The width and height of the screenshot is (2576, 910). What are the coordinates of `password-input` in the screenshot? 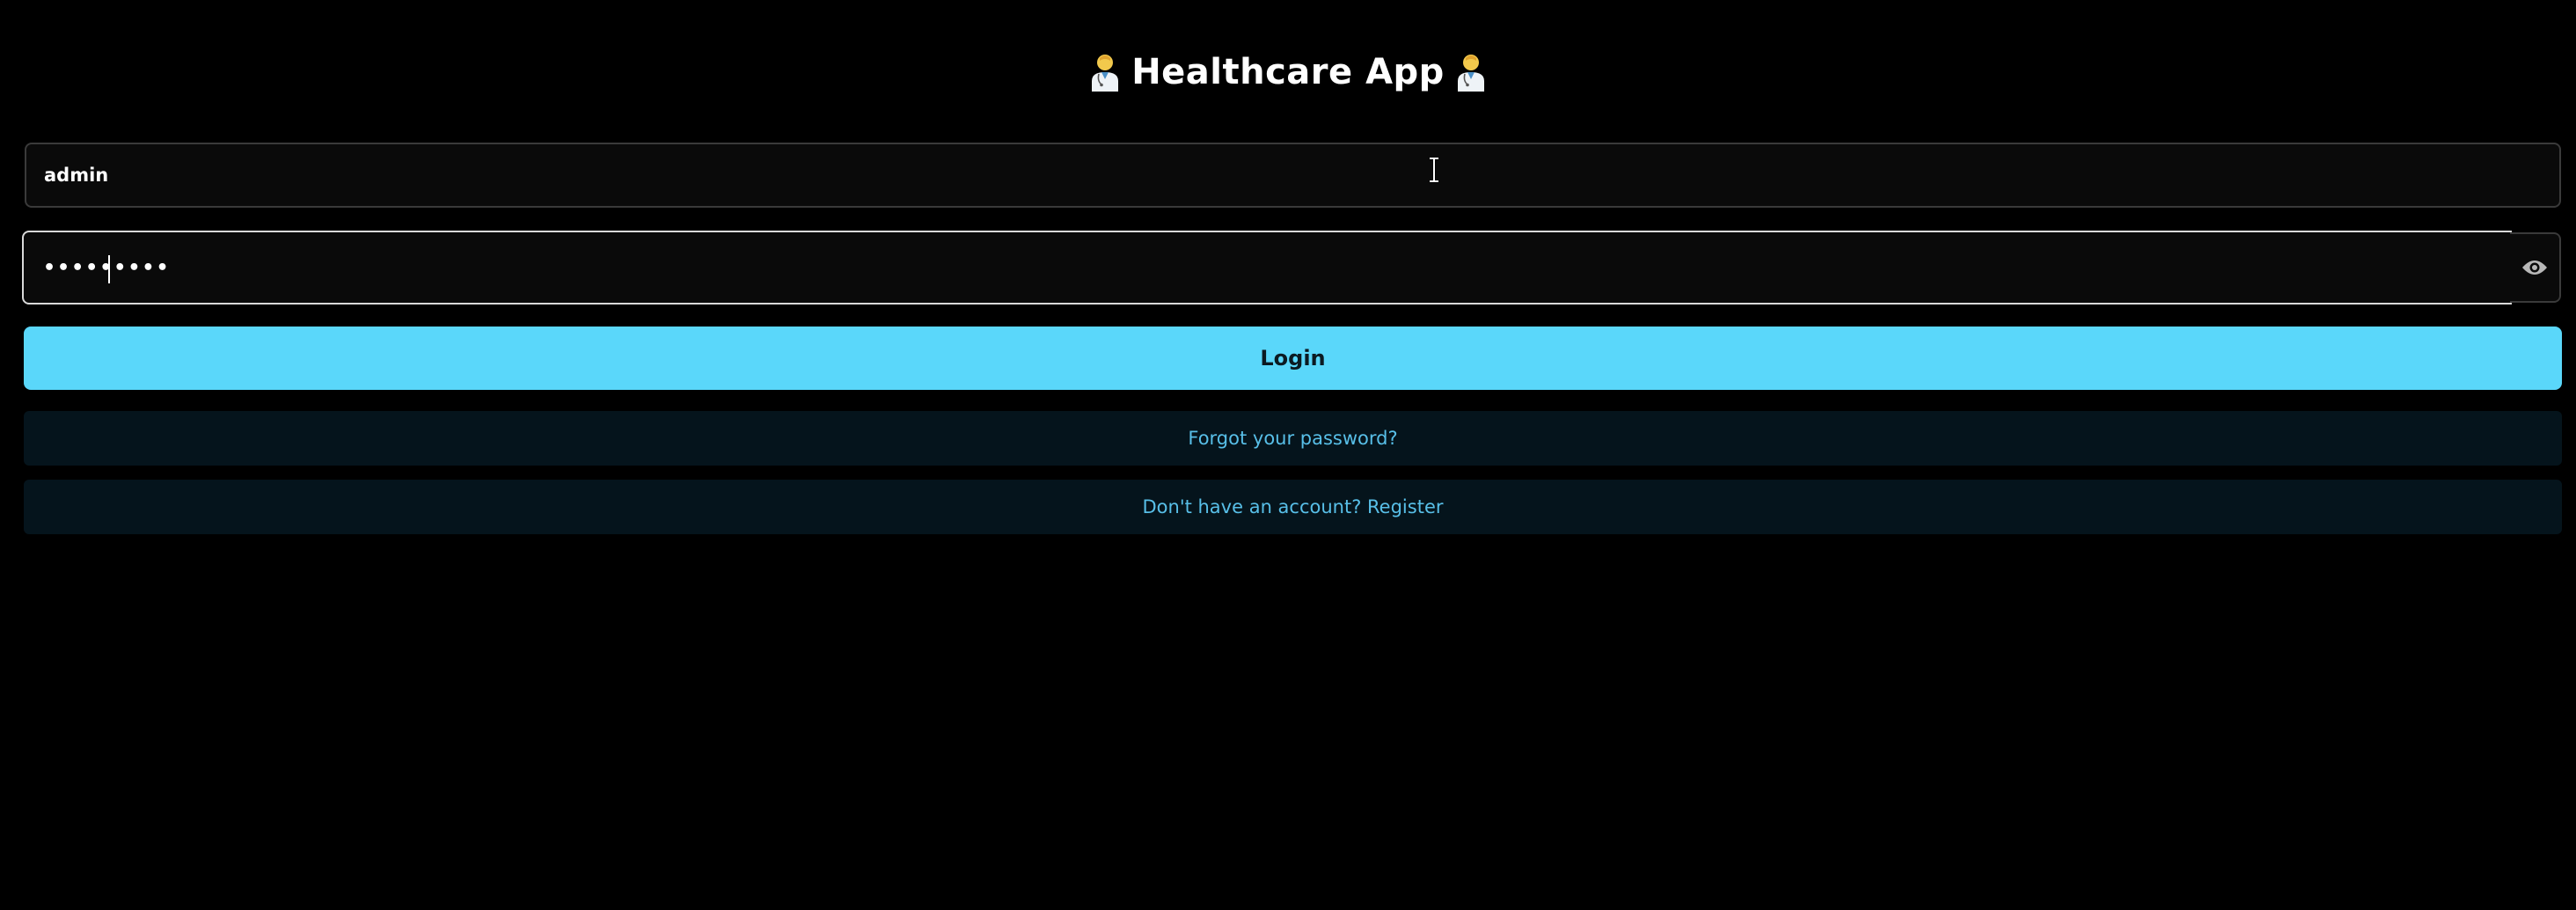 It's located at (1276, 267).